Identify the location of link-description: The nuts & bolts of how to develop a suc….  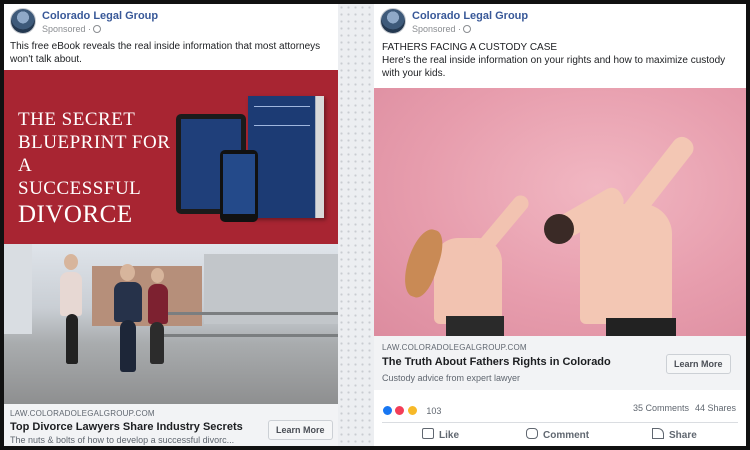
(122, 440).